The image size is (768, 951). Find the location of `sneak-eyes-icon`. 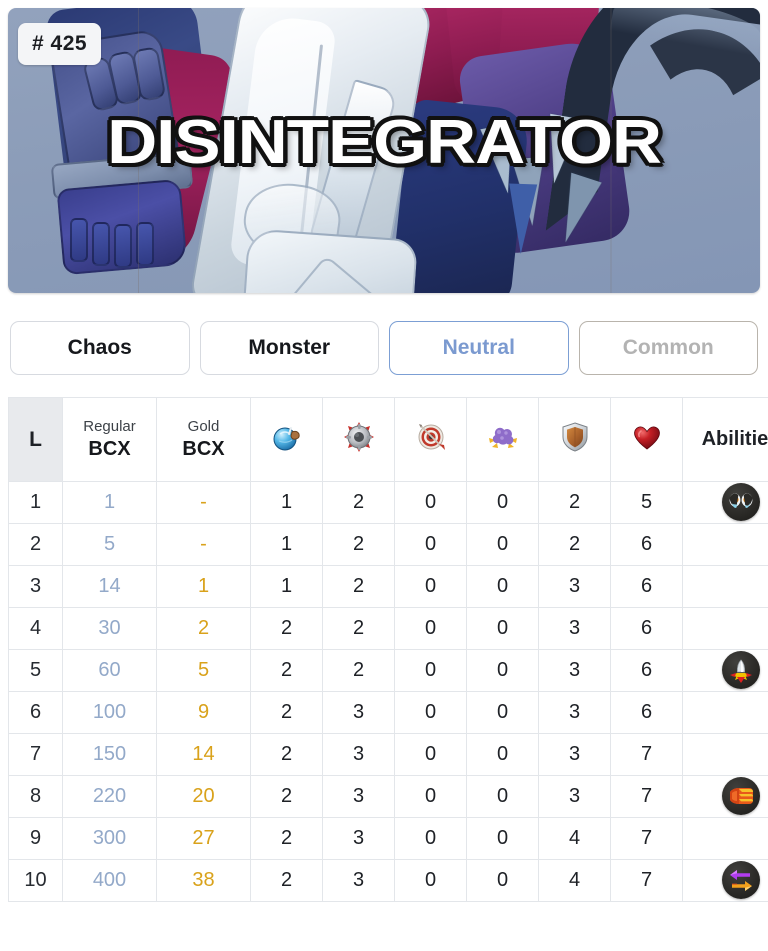

sneak-eyes-icon is located at coordinates (740, 501).